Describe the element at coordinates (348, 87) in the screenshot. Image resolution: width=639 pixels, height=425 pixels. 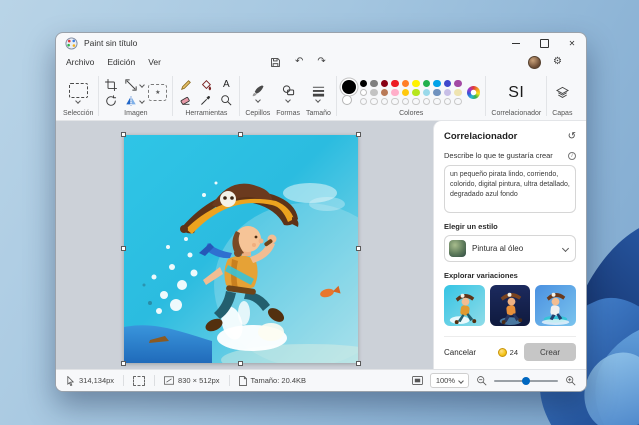
I see `primary-color-swatch` at that location.